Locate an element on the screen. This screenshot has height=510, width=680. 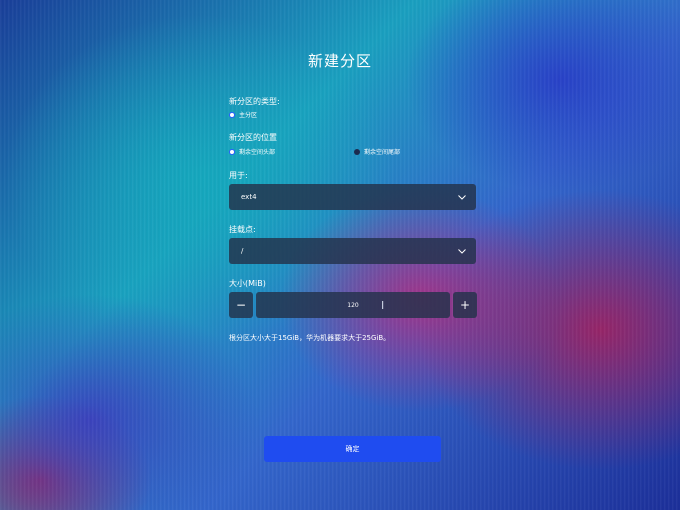
radio-location-end: 剩余空间尾部 is located at coordinates (377, 151).